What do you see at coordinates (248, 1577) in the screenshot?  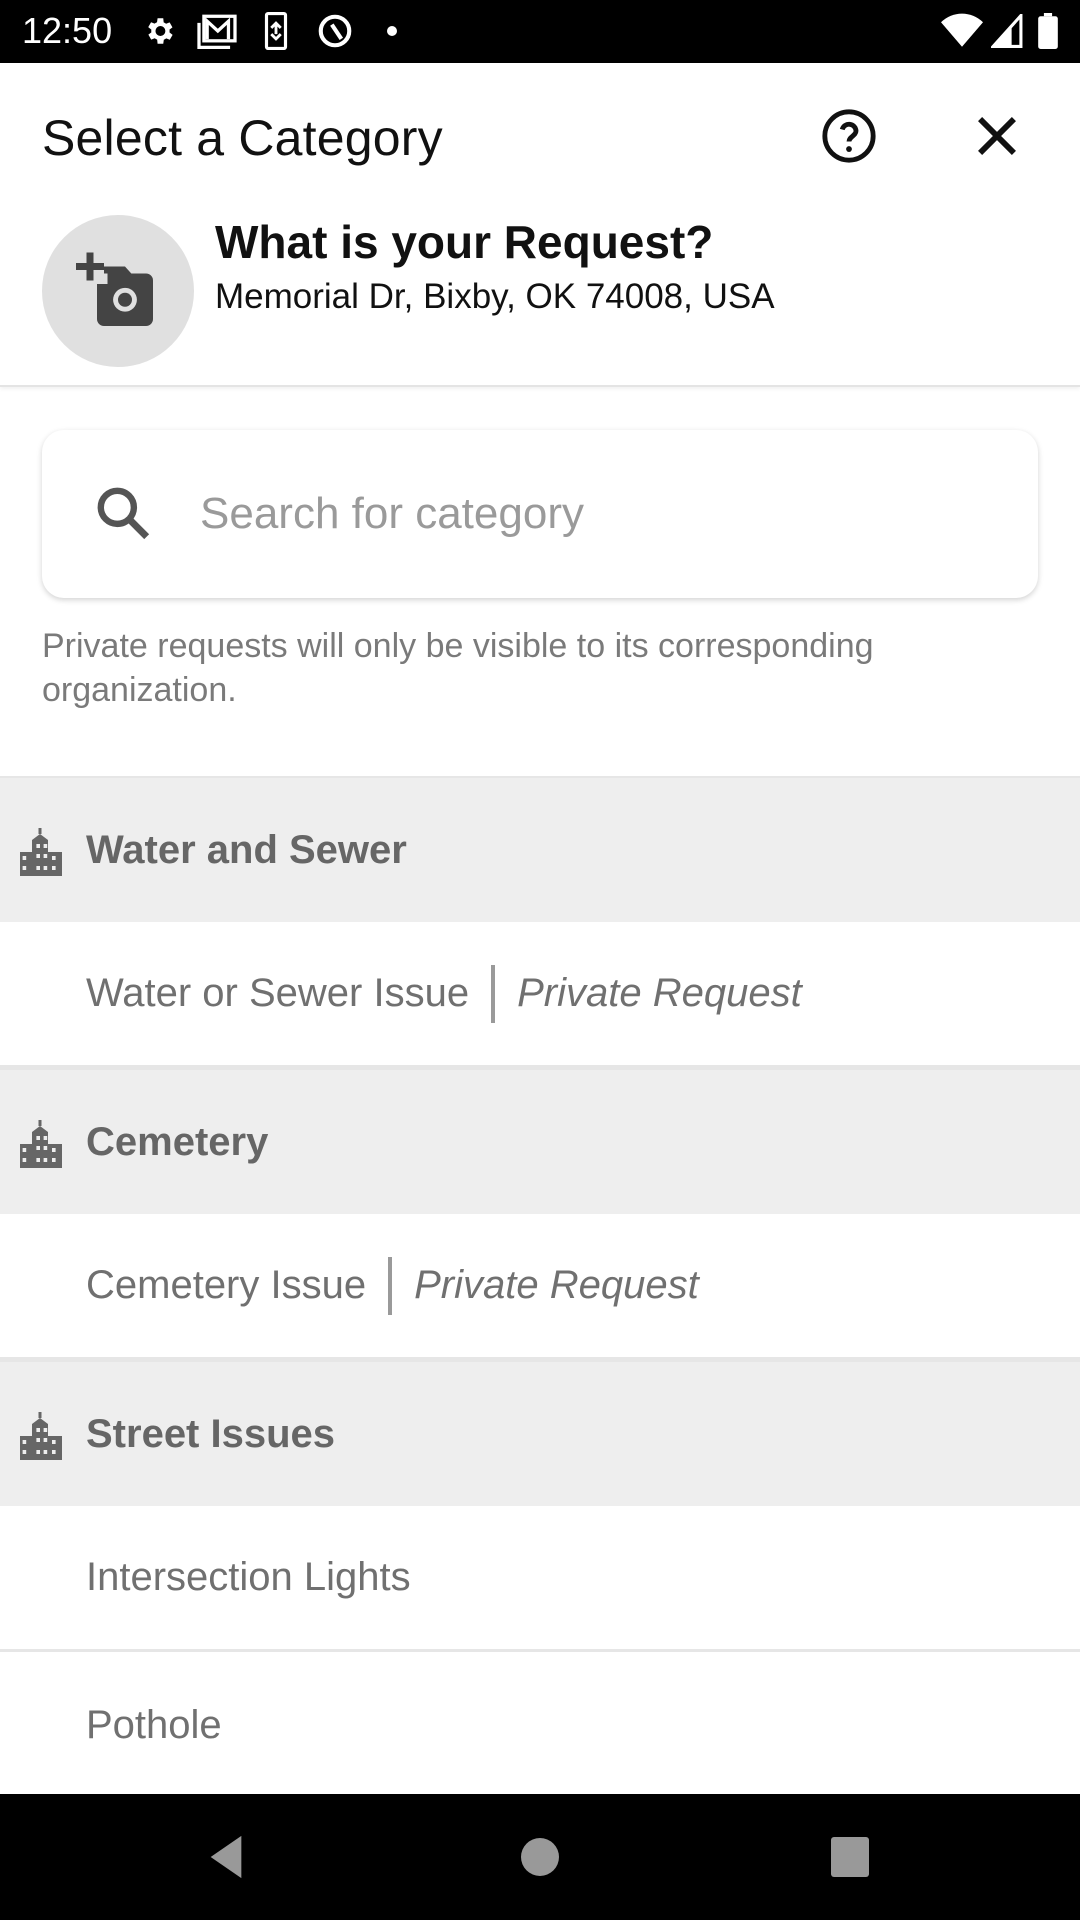 I see `item-name: Intersection Lights` at bounding box center [248, 1577].